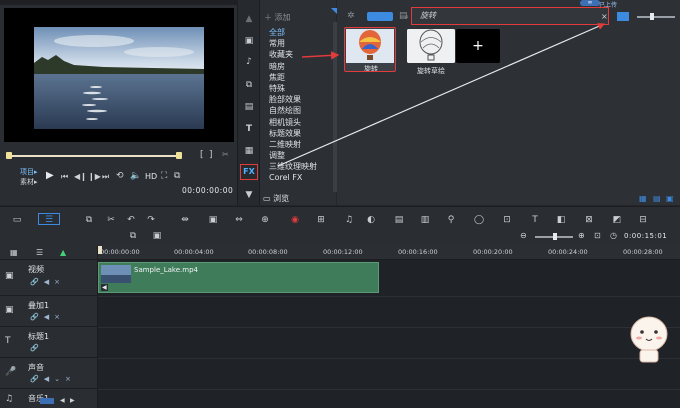 The height and width of the screenshot is (408, 680). I want to click on track-manager-icon: ▦, so click(14, 252).